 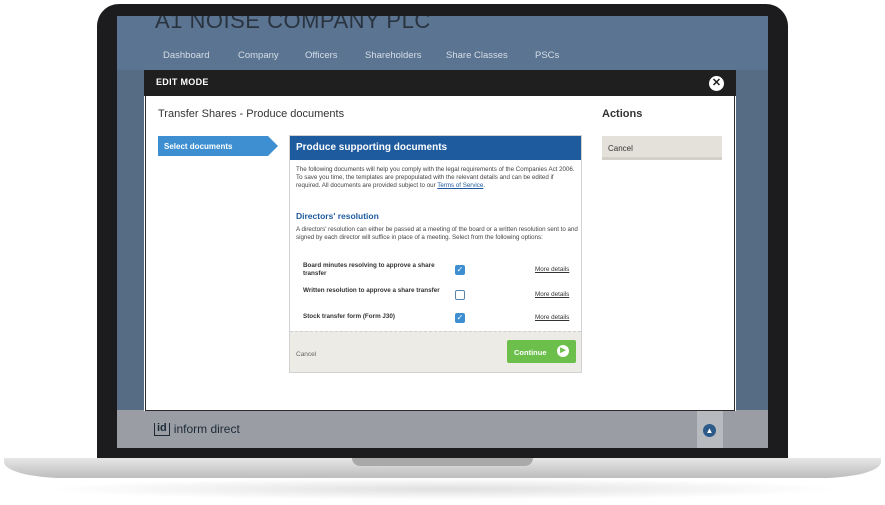 What do you see at coordinates (460, 270) in the screenshot?
I see `checkbox-board-minutes: ✓` at bounding box center [460, 270].